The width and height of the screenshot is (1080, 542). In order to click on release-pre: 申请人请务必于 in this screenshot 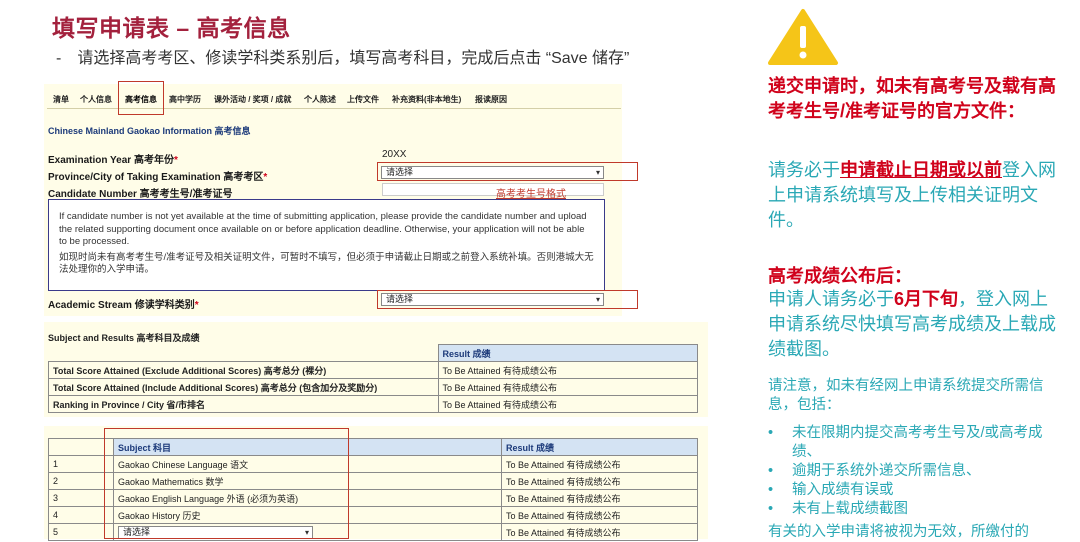, I will do `click(831, 299)`.